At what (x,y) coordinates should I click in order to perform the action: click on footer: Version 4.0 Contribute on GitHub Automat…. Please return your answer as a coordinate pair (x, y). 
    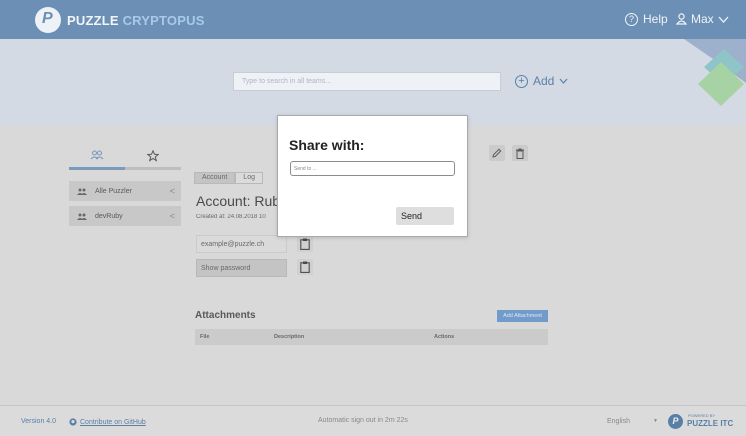
    Looking at the image, I should click on (373, 420).